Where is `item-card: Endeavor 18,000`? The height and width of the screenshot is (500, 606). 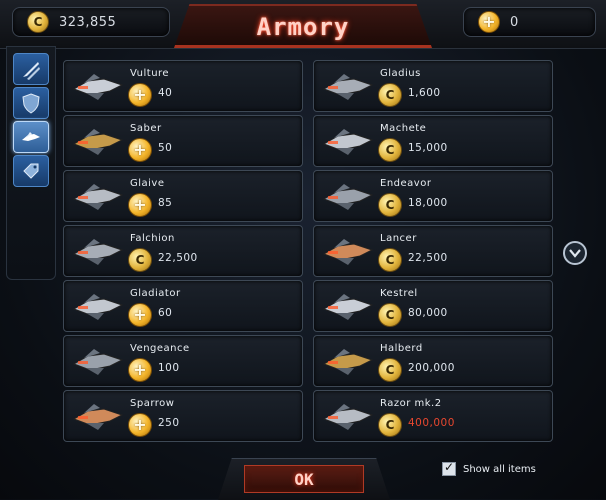 item-card: Endeavor 18,000 is located at coordinates (433, 196).